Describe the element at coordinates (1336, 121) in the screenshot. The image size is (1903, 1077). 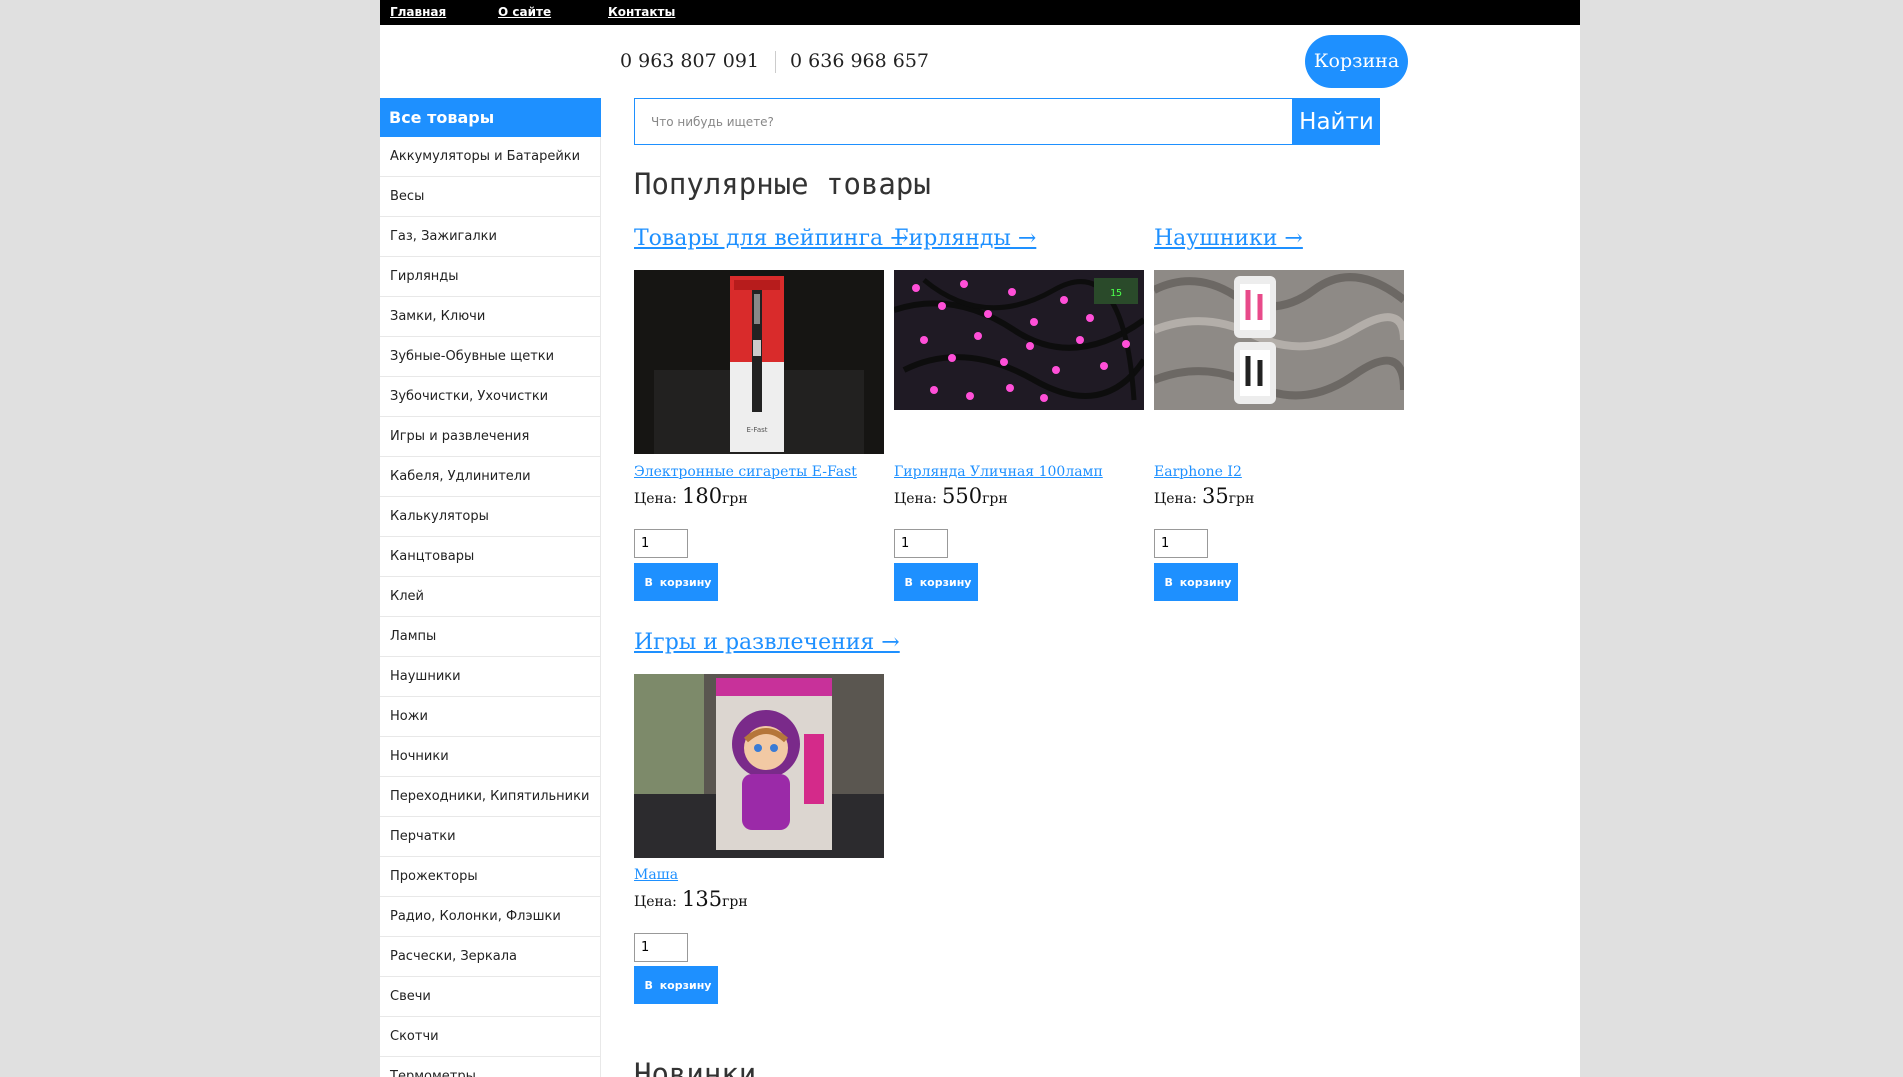
I see `search-button: Найти` at that location.